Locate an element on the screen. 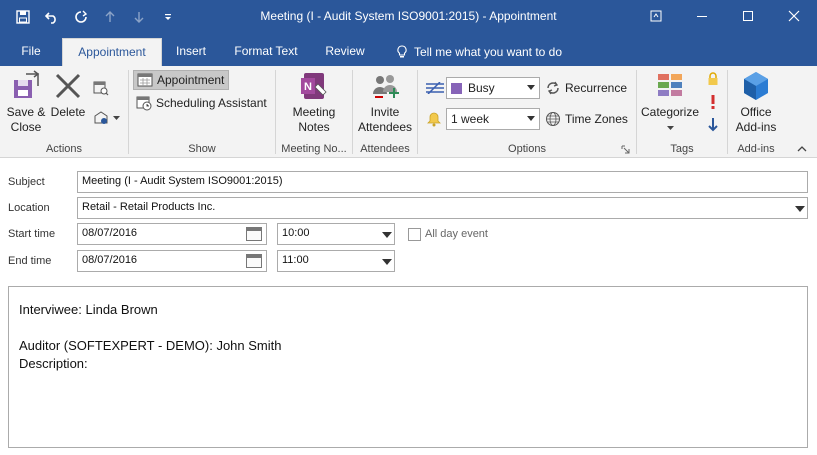 The width and height of the screenshot is (817, 455). invite-attendees-label-2: Attendees is located at coordinates (385, 127).